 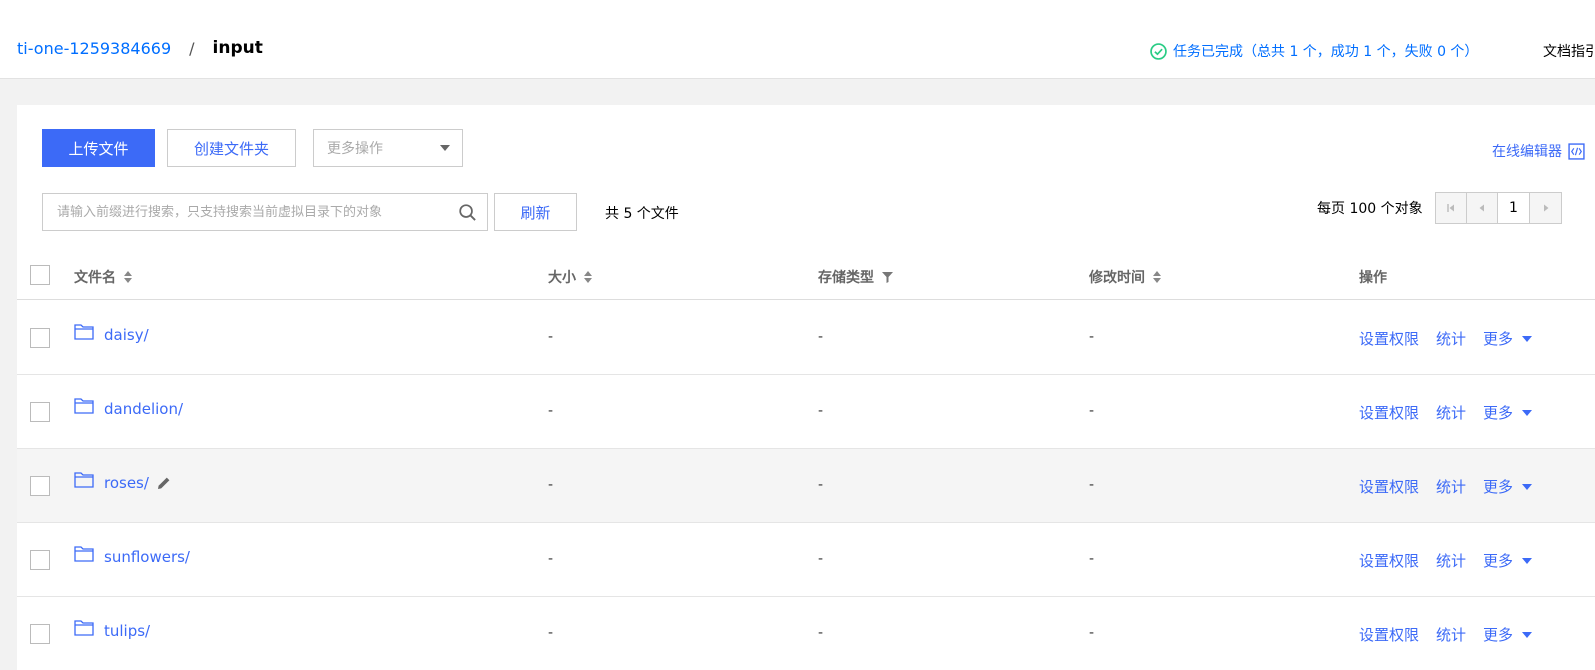 I want to click on more-actions-select: 更多操作, so click(x=388, y=148).